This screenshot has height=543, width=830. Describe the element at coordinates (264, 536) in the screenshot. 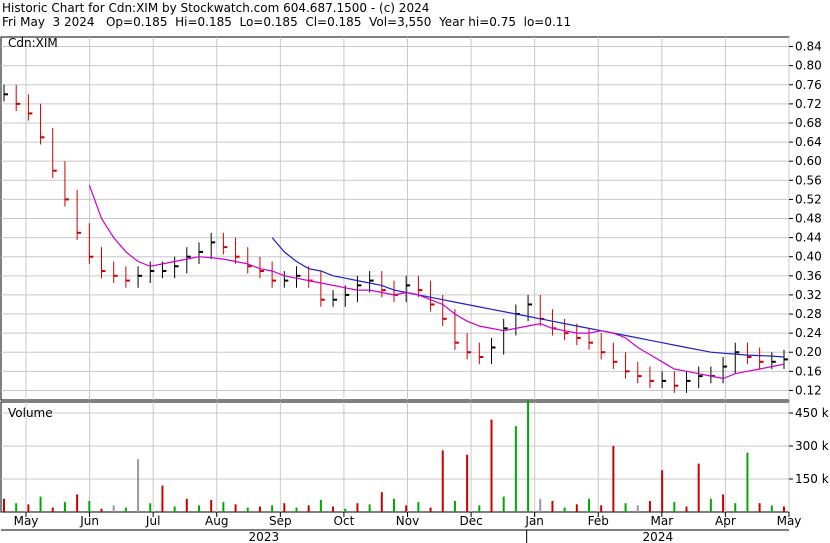

I see `year-label: 2023` at that location.